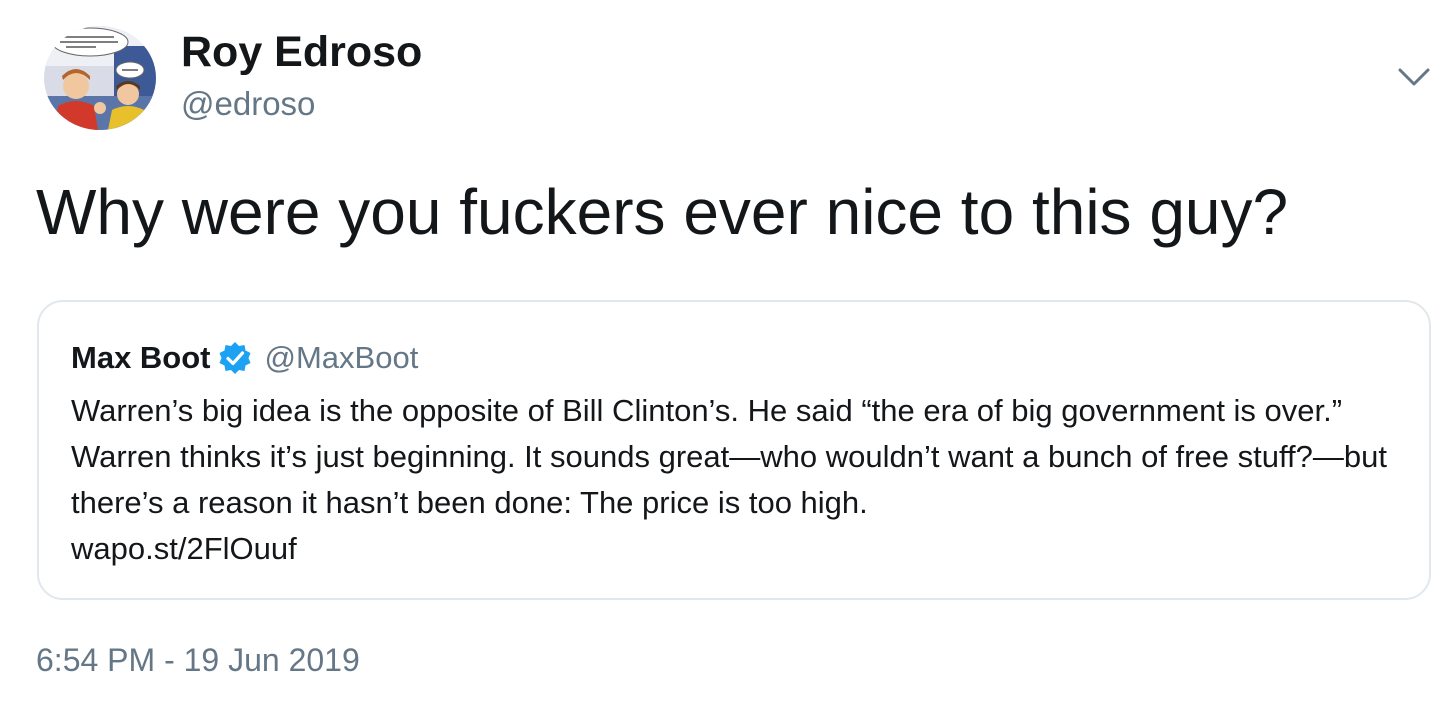  Describe the element at coordinates (342, 358) in the screenshot. I see `quoted-author-handle: @MaxBoot` at that location.